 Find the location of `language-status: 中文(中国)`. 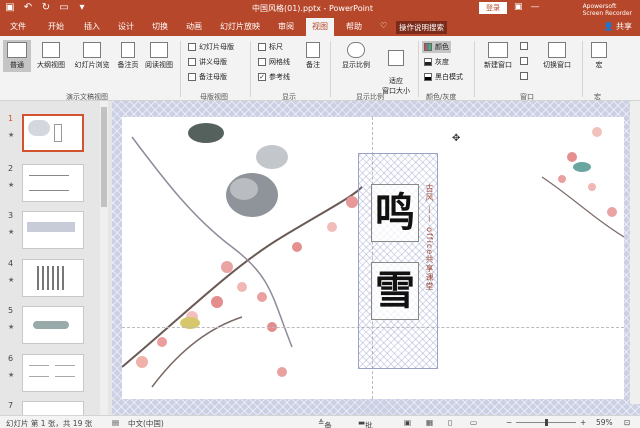

language-status: 中文(中国) is located at coordinates (146, 423).